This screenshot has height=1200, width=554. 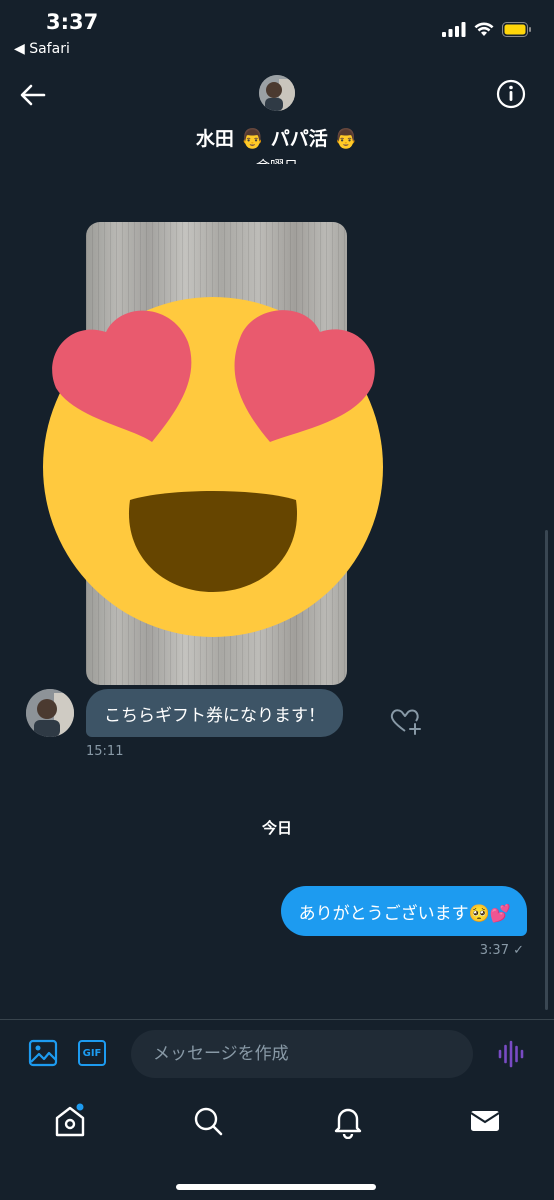 What do you see at coordinates (70, 1121) in the screenshot?
I see `home-icon` at bounding box center [70, 1121].